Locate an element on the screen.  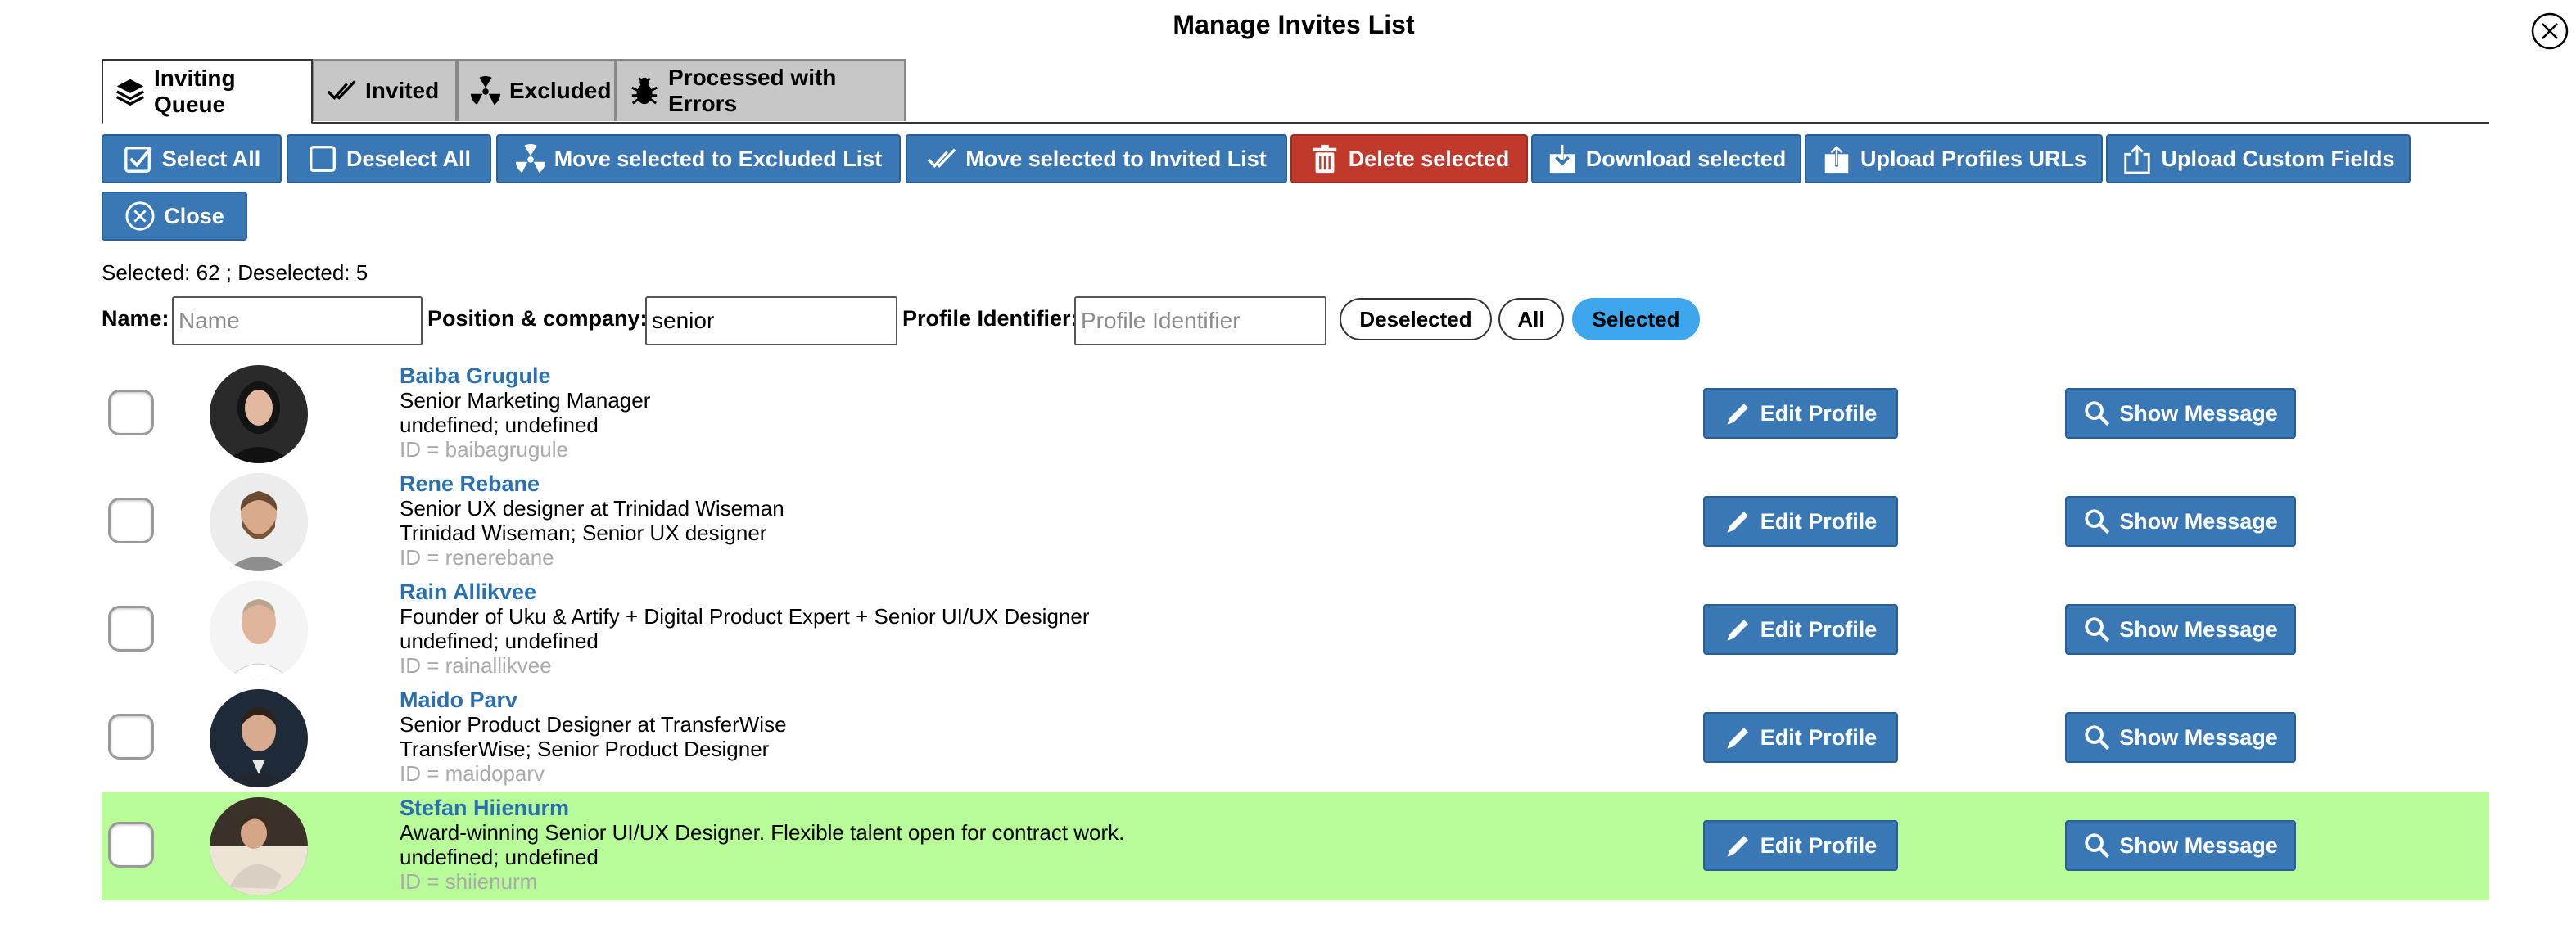
upload-custom-fields-button: Upload Custom Fields is located at coordinates (2258, 158).